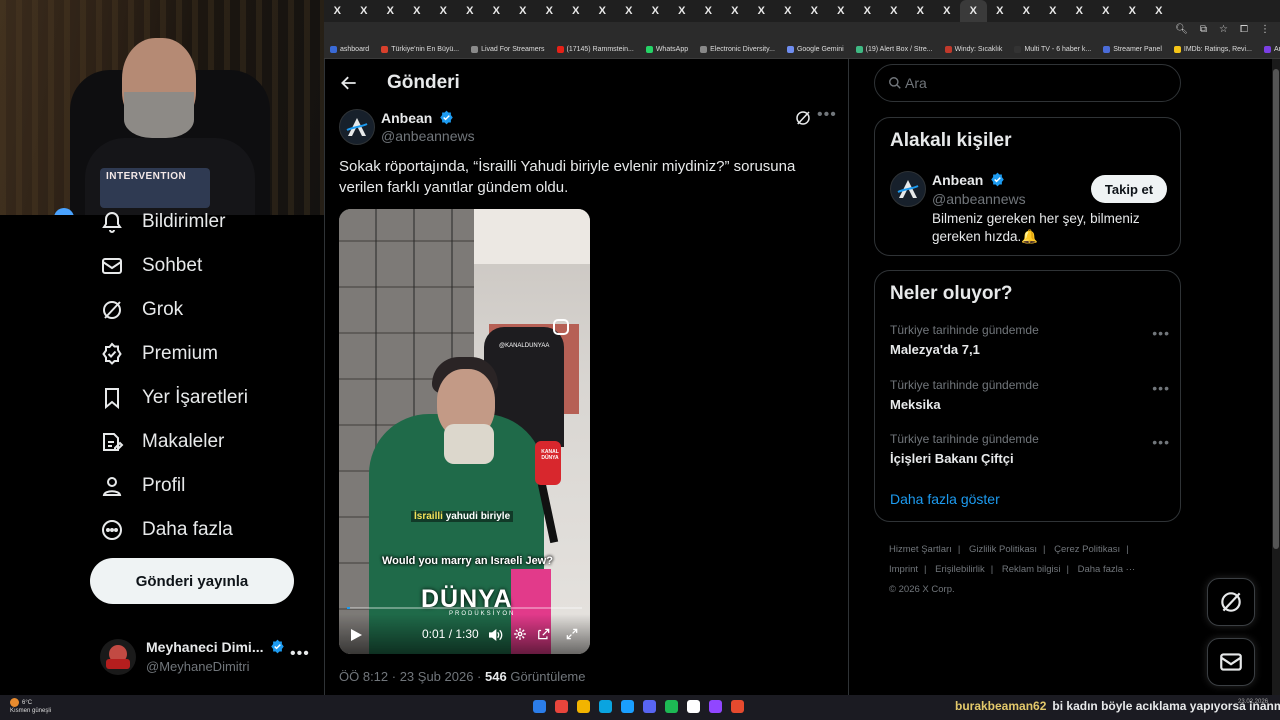  What do you see at coordinates (1107, 569) in the screenshot?
I see `footer-link: Daha fazla ···` at bounding box center [1107, 569].